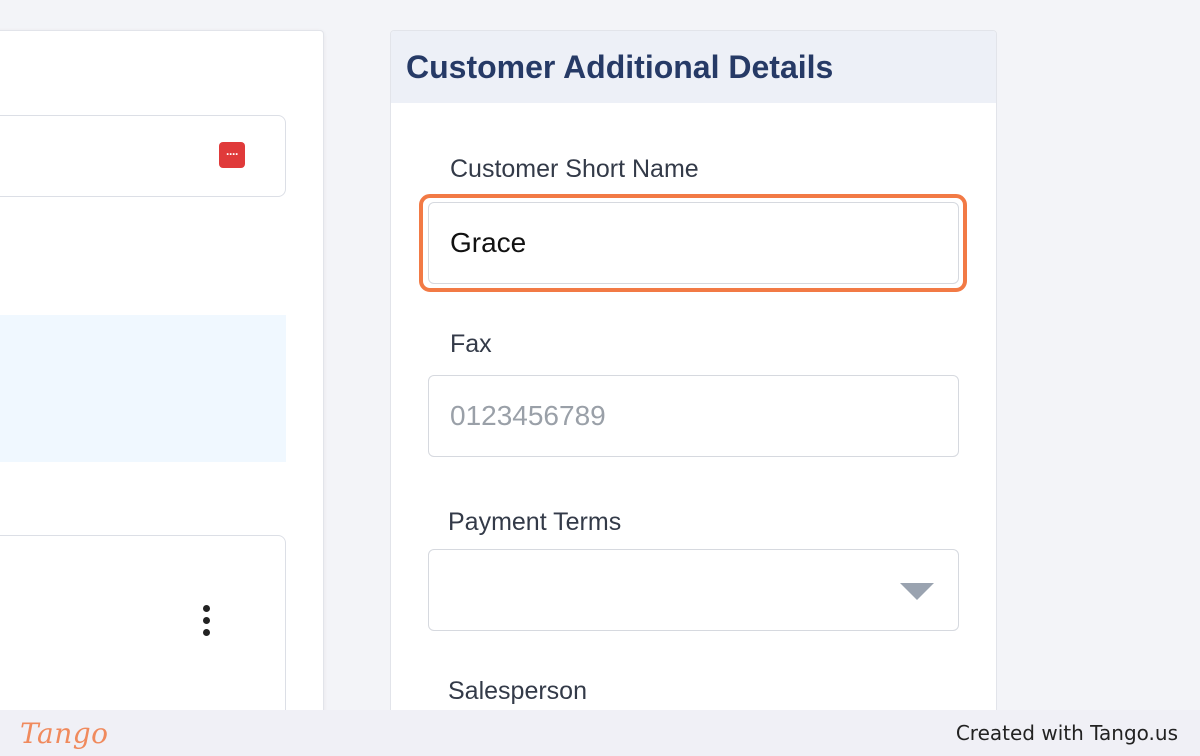  I want to click on left-bottom-box, so click(143, 635).